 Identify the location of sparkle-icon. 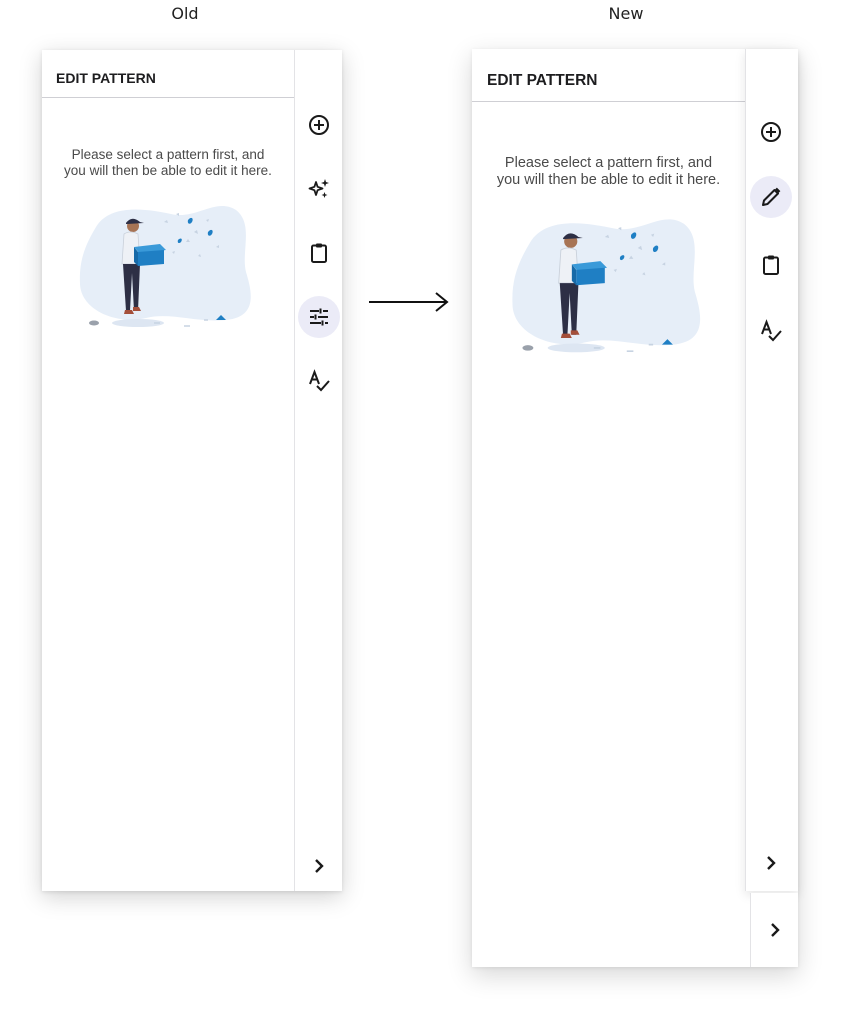
(318, 188).